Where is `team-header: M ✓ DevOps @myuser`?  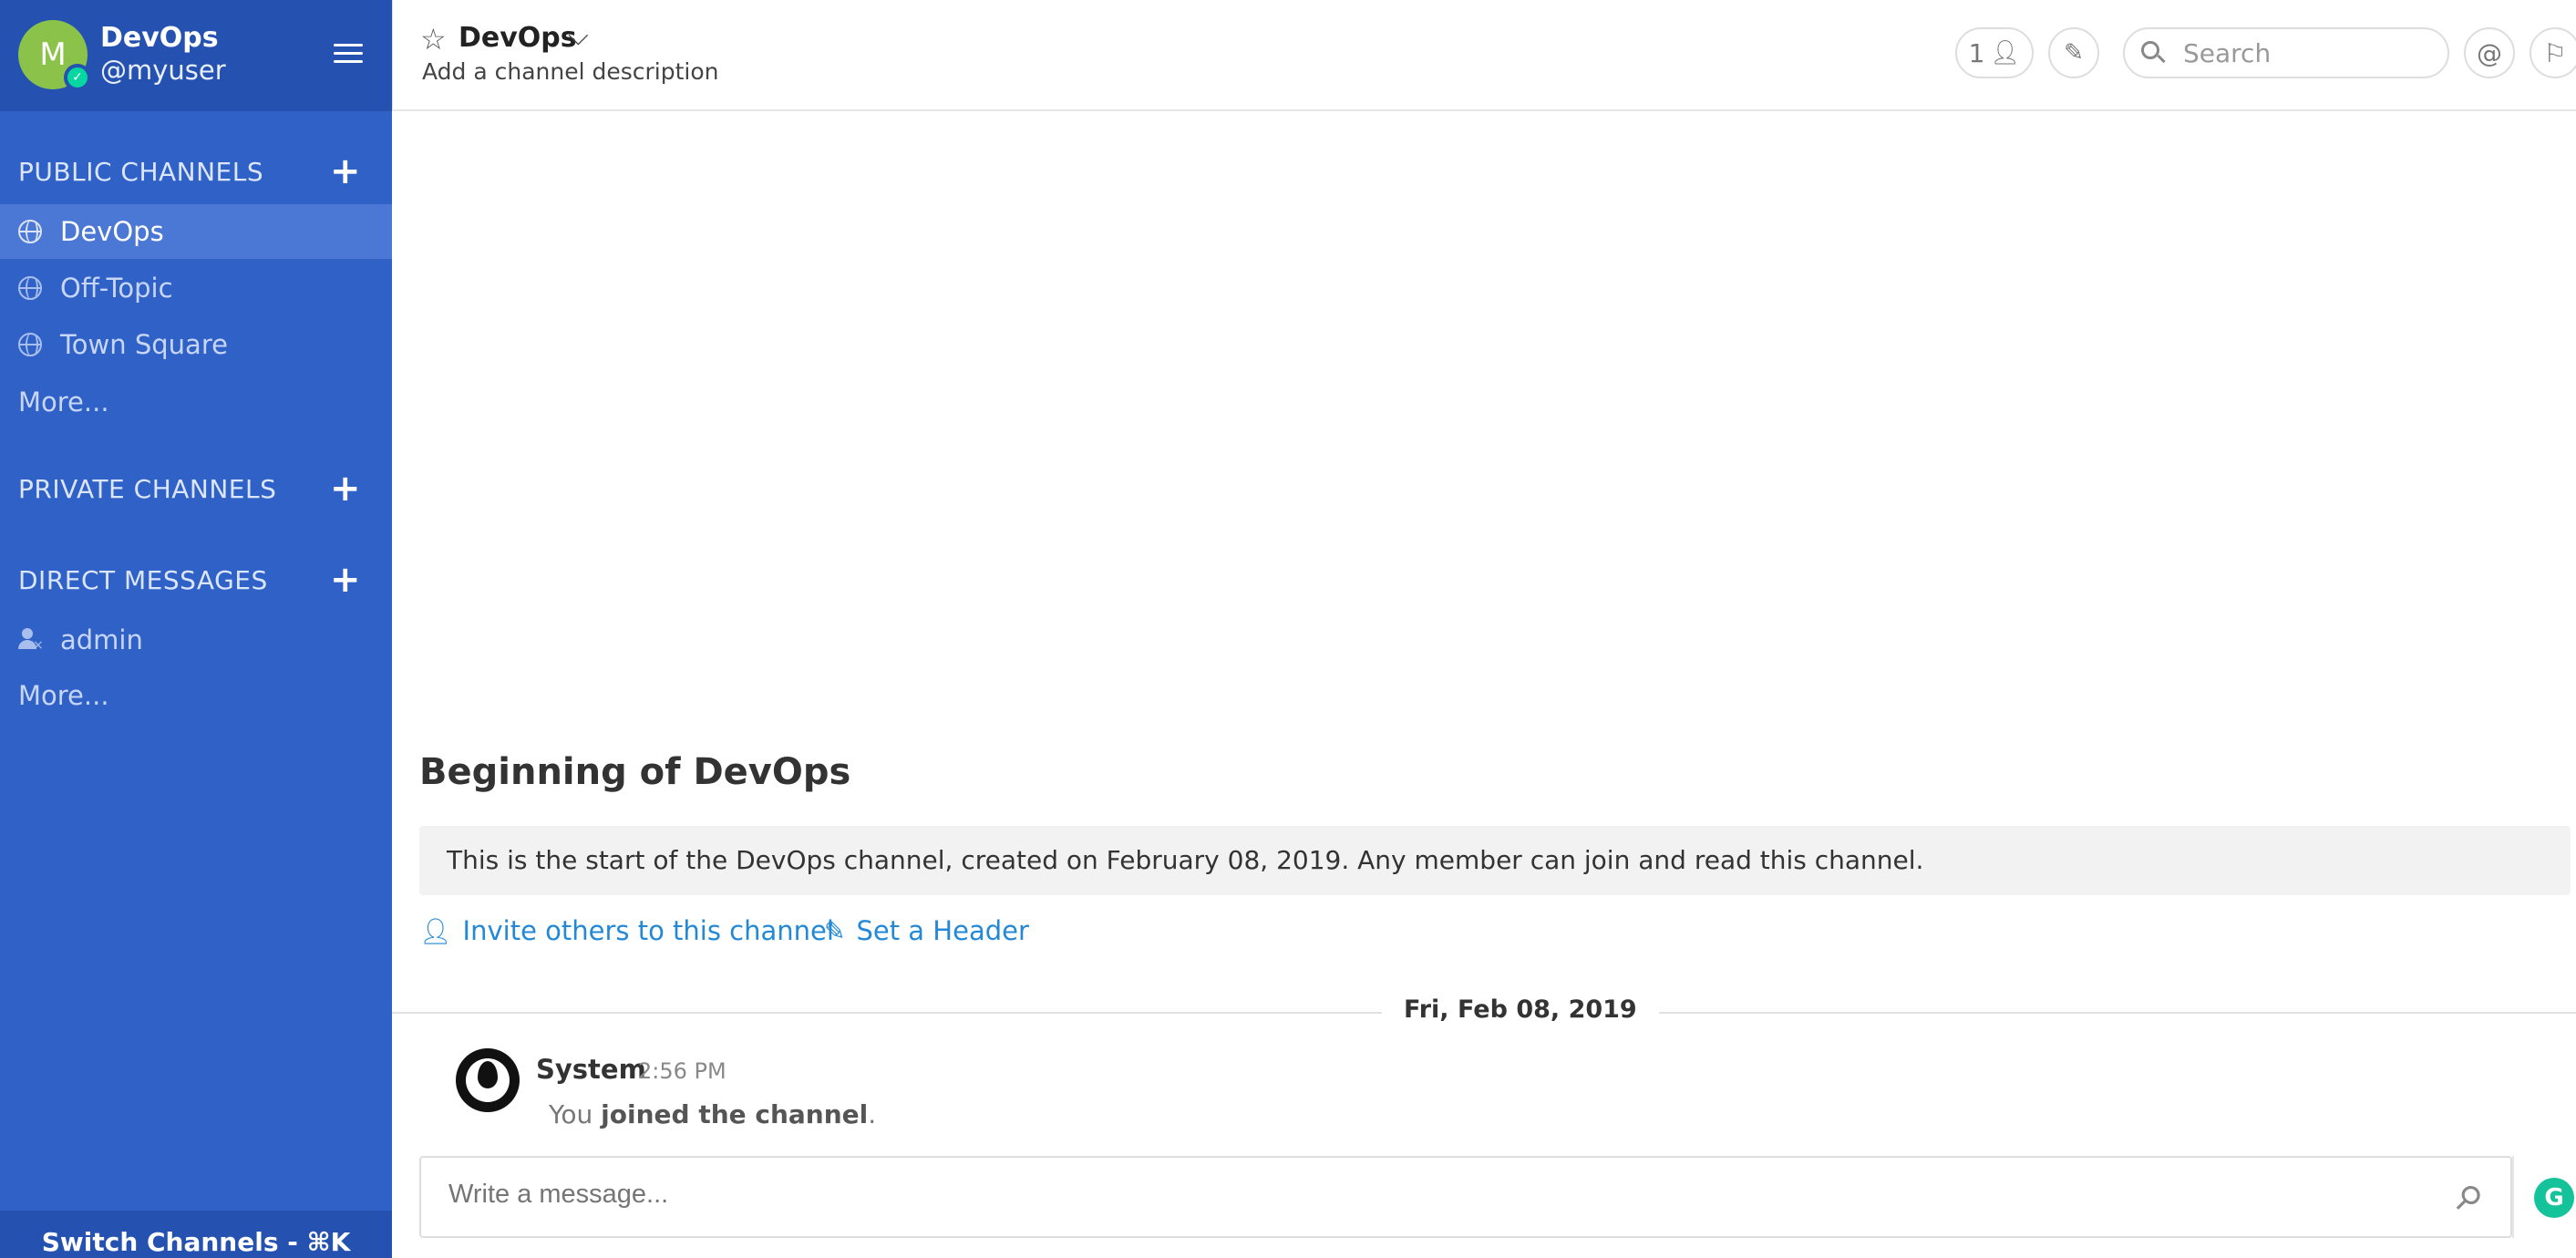
team-header: M ✓ DevOps @myuser is located at coordinates (196, 56).